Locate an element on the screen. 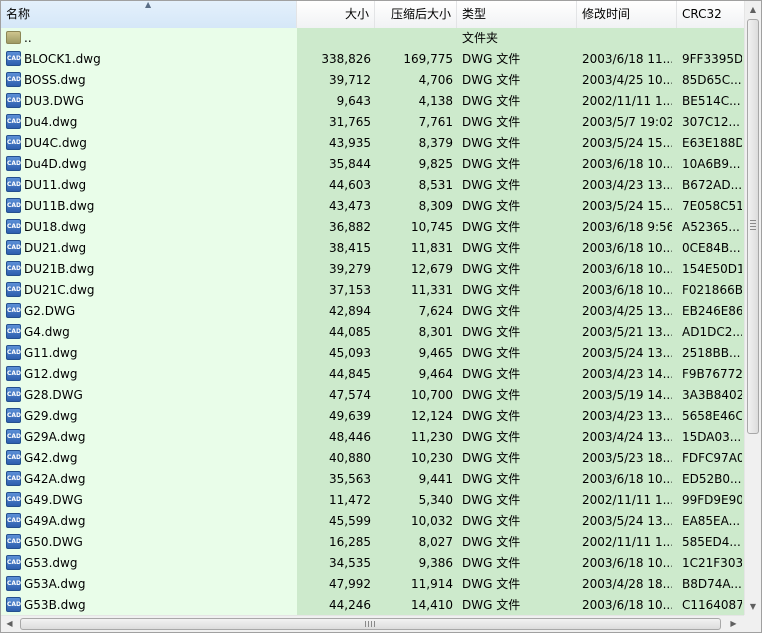  horizontal-scroll-thumb is located at coordinates (370, 624).